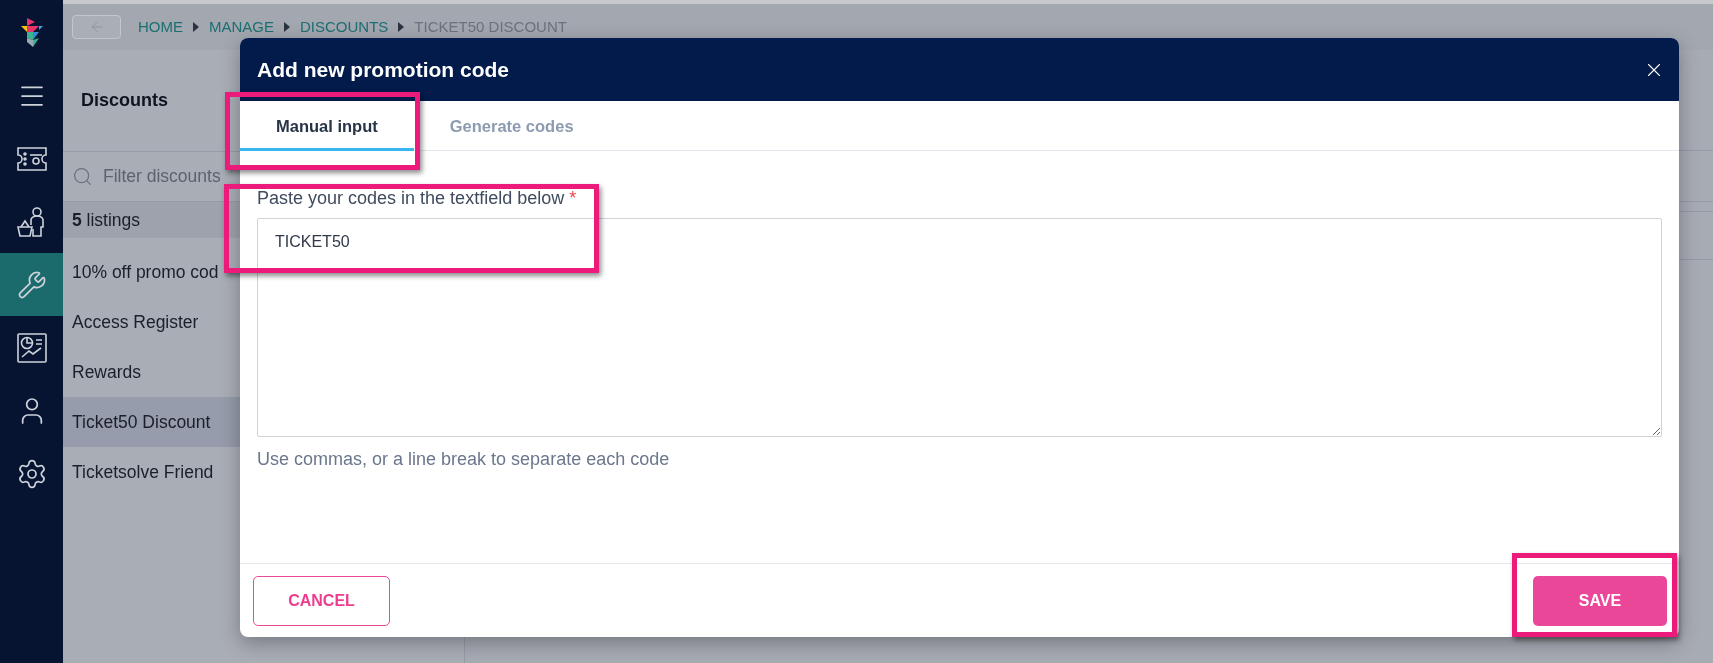 The width and height of the screenshot is (1713, 663). I want to click on logo-icon, so click(31, 32).